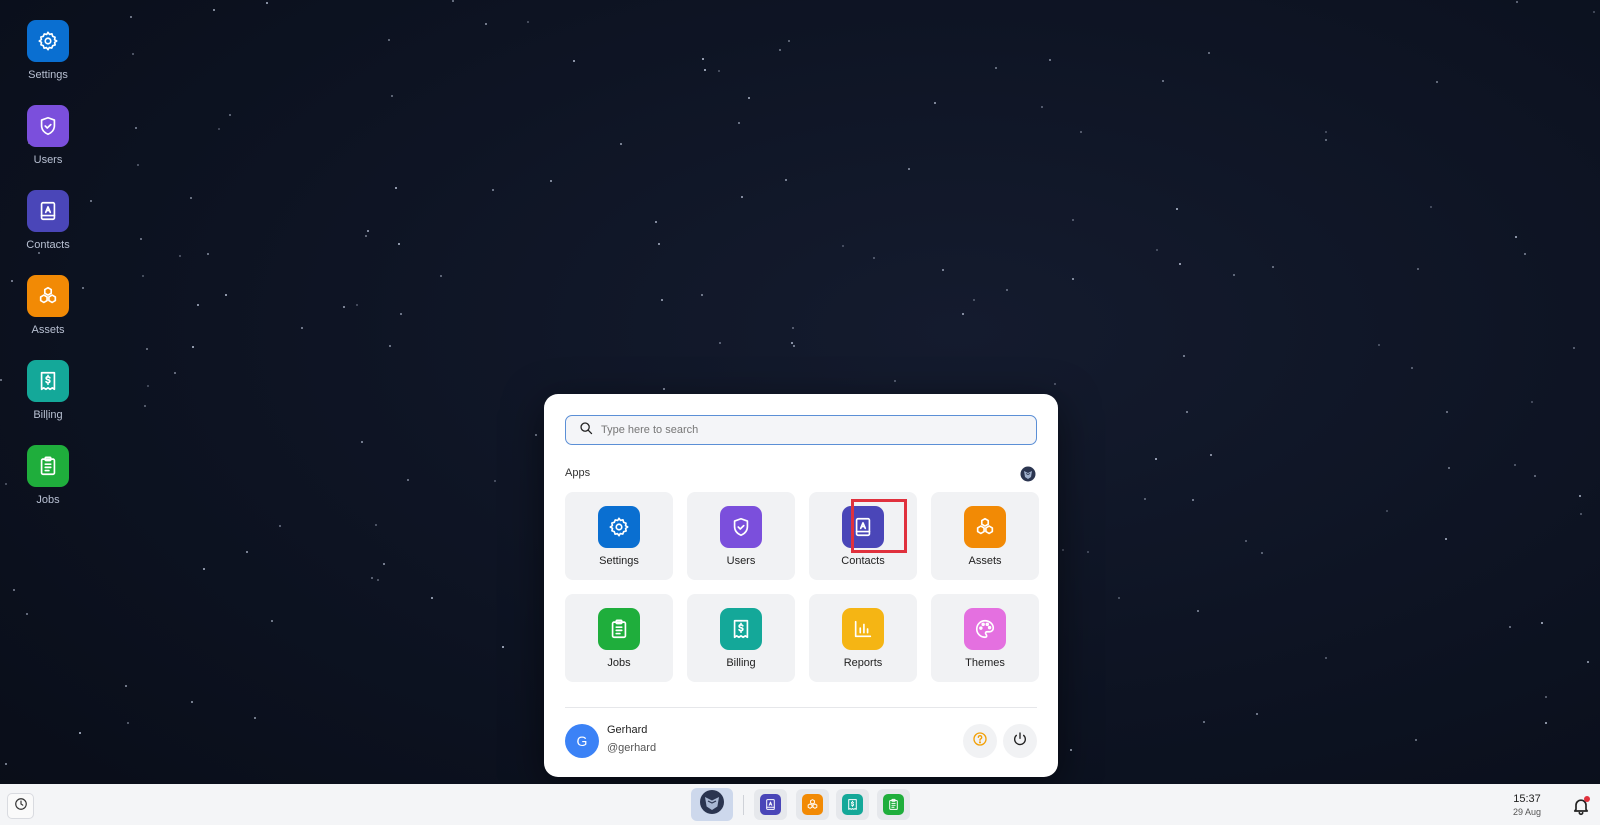  Describe the element at coordinates (619, 536) in the screenshot. I see `app-settings: Settings` at that location.